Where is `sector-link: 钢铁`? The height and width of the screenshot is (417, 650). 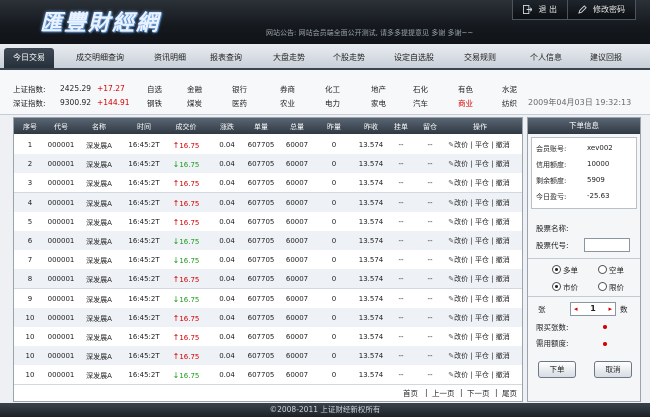
sector-link: 钢铁 is located at coordinates (154, 103).